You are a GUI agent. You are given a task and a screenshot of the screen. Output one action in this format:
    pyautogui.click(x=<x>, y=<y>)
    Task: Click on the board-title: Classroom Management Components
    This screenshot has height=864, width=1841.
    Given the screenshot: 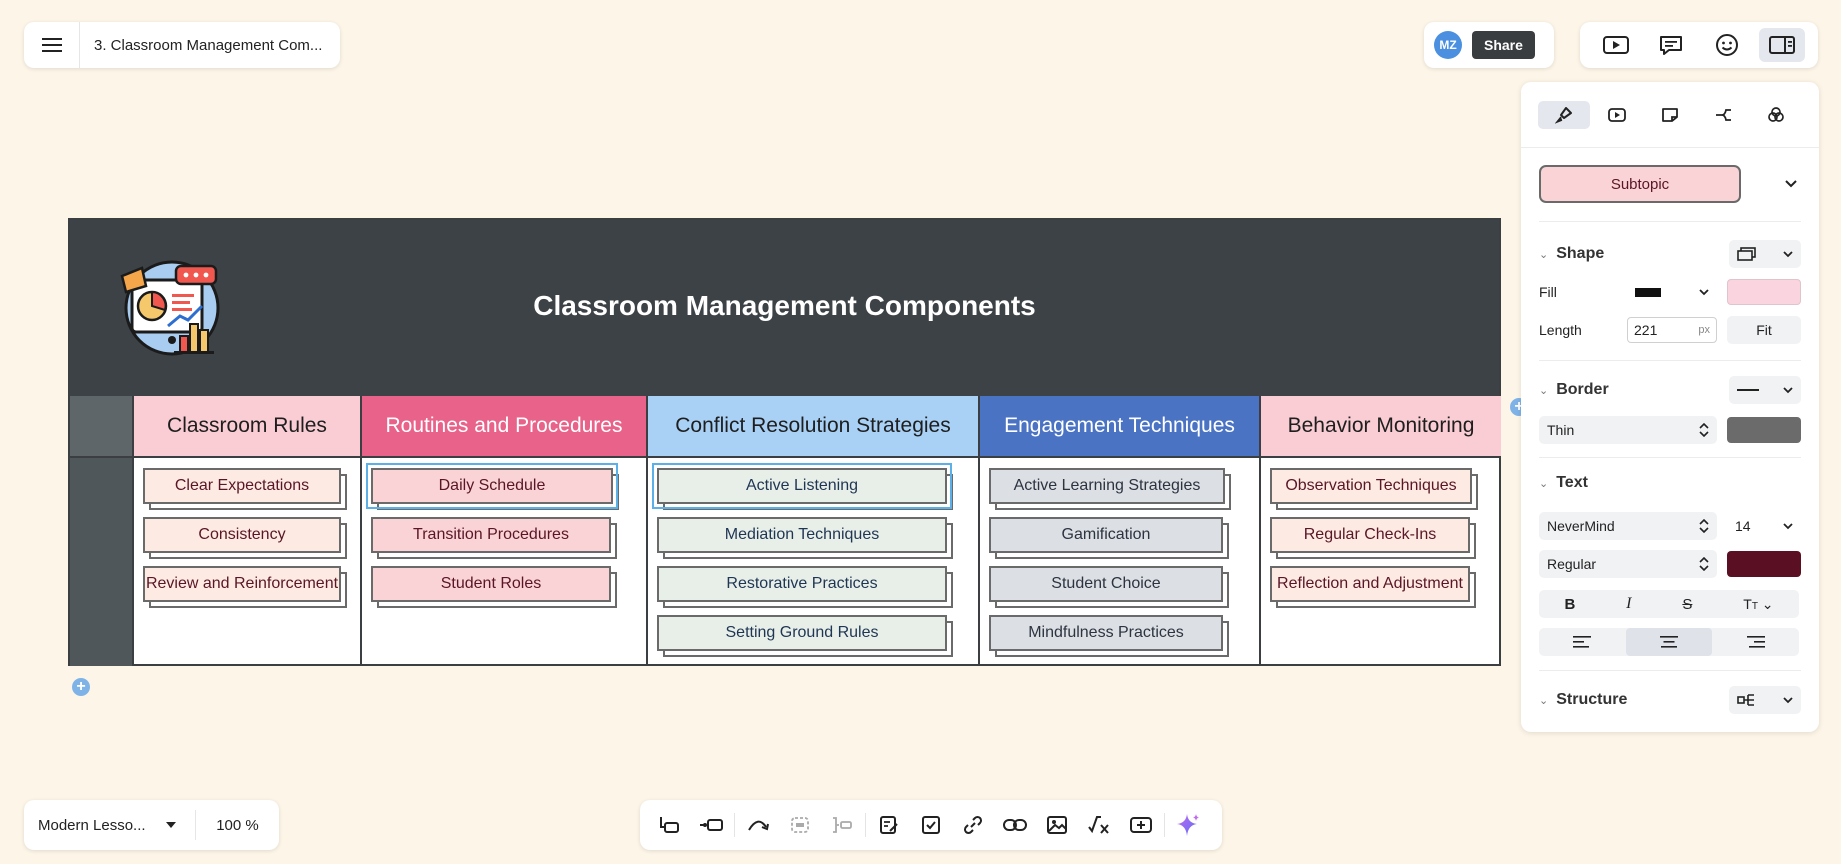 What is the action you would take?
    pyautogui.click(x=784, y=306)
    